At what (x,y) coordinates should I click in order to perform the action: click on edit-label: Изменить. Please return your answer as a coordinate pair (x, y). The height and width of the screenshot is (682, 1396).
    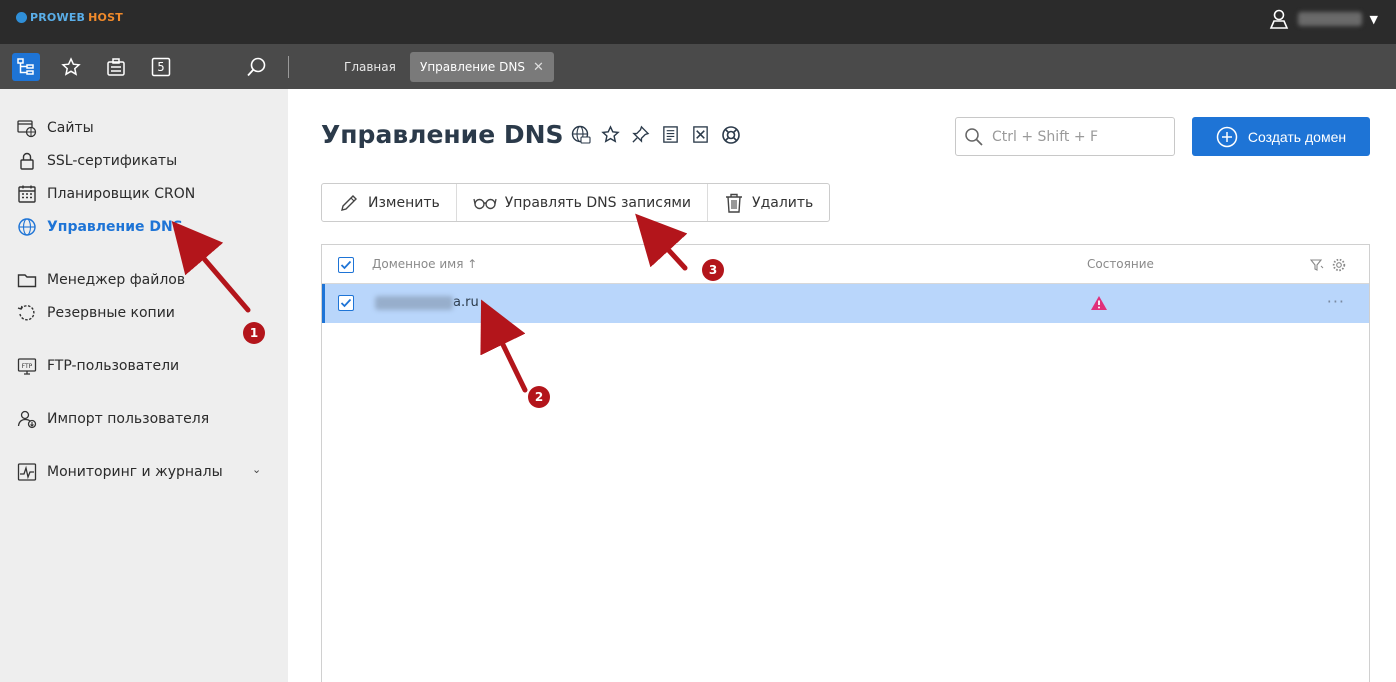
    Looking at the image, I should click on (404, 202).